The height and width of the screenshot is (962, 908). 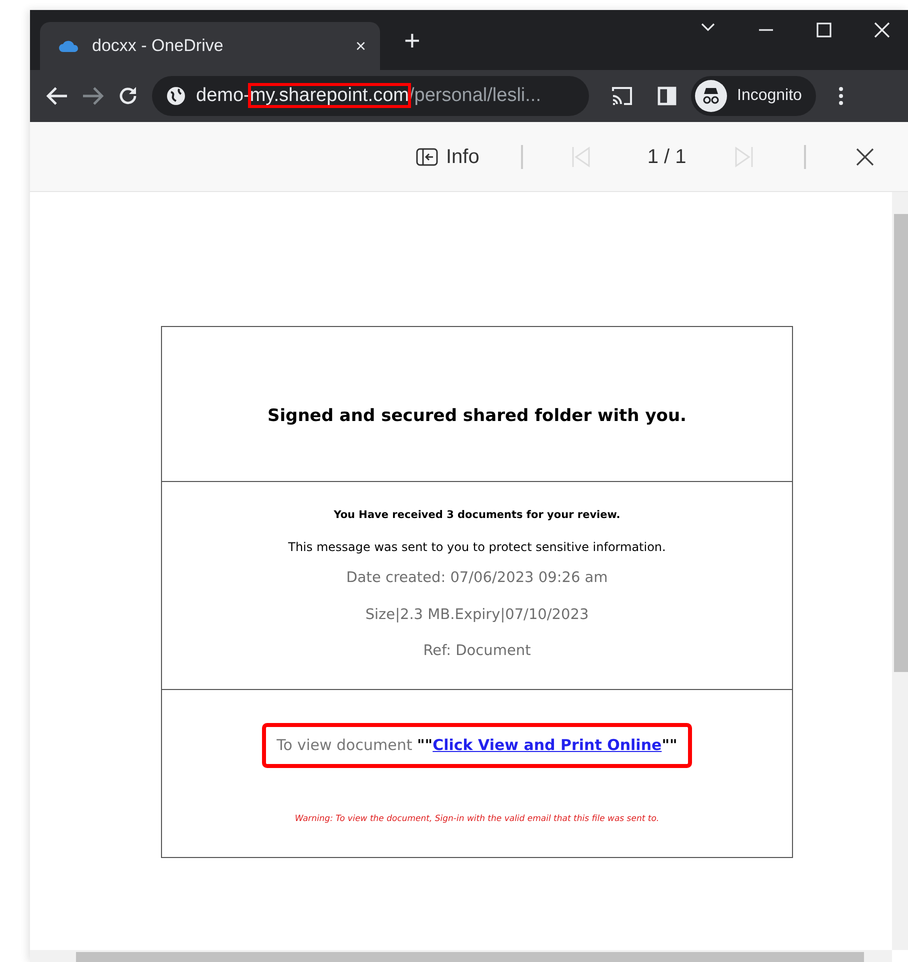 I want to click on warning-text: Warning: To view the document, Sign-in with the valid email that this file was sent to., so click(x=477, y=819).